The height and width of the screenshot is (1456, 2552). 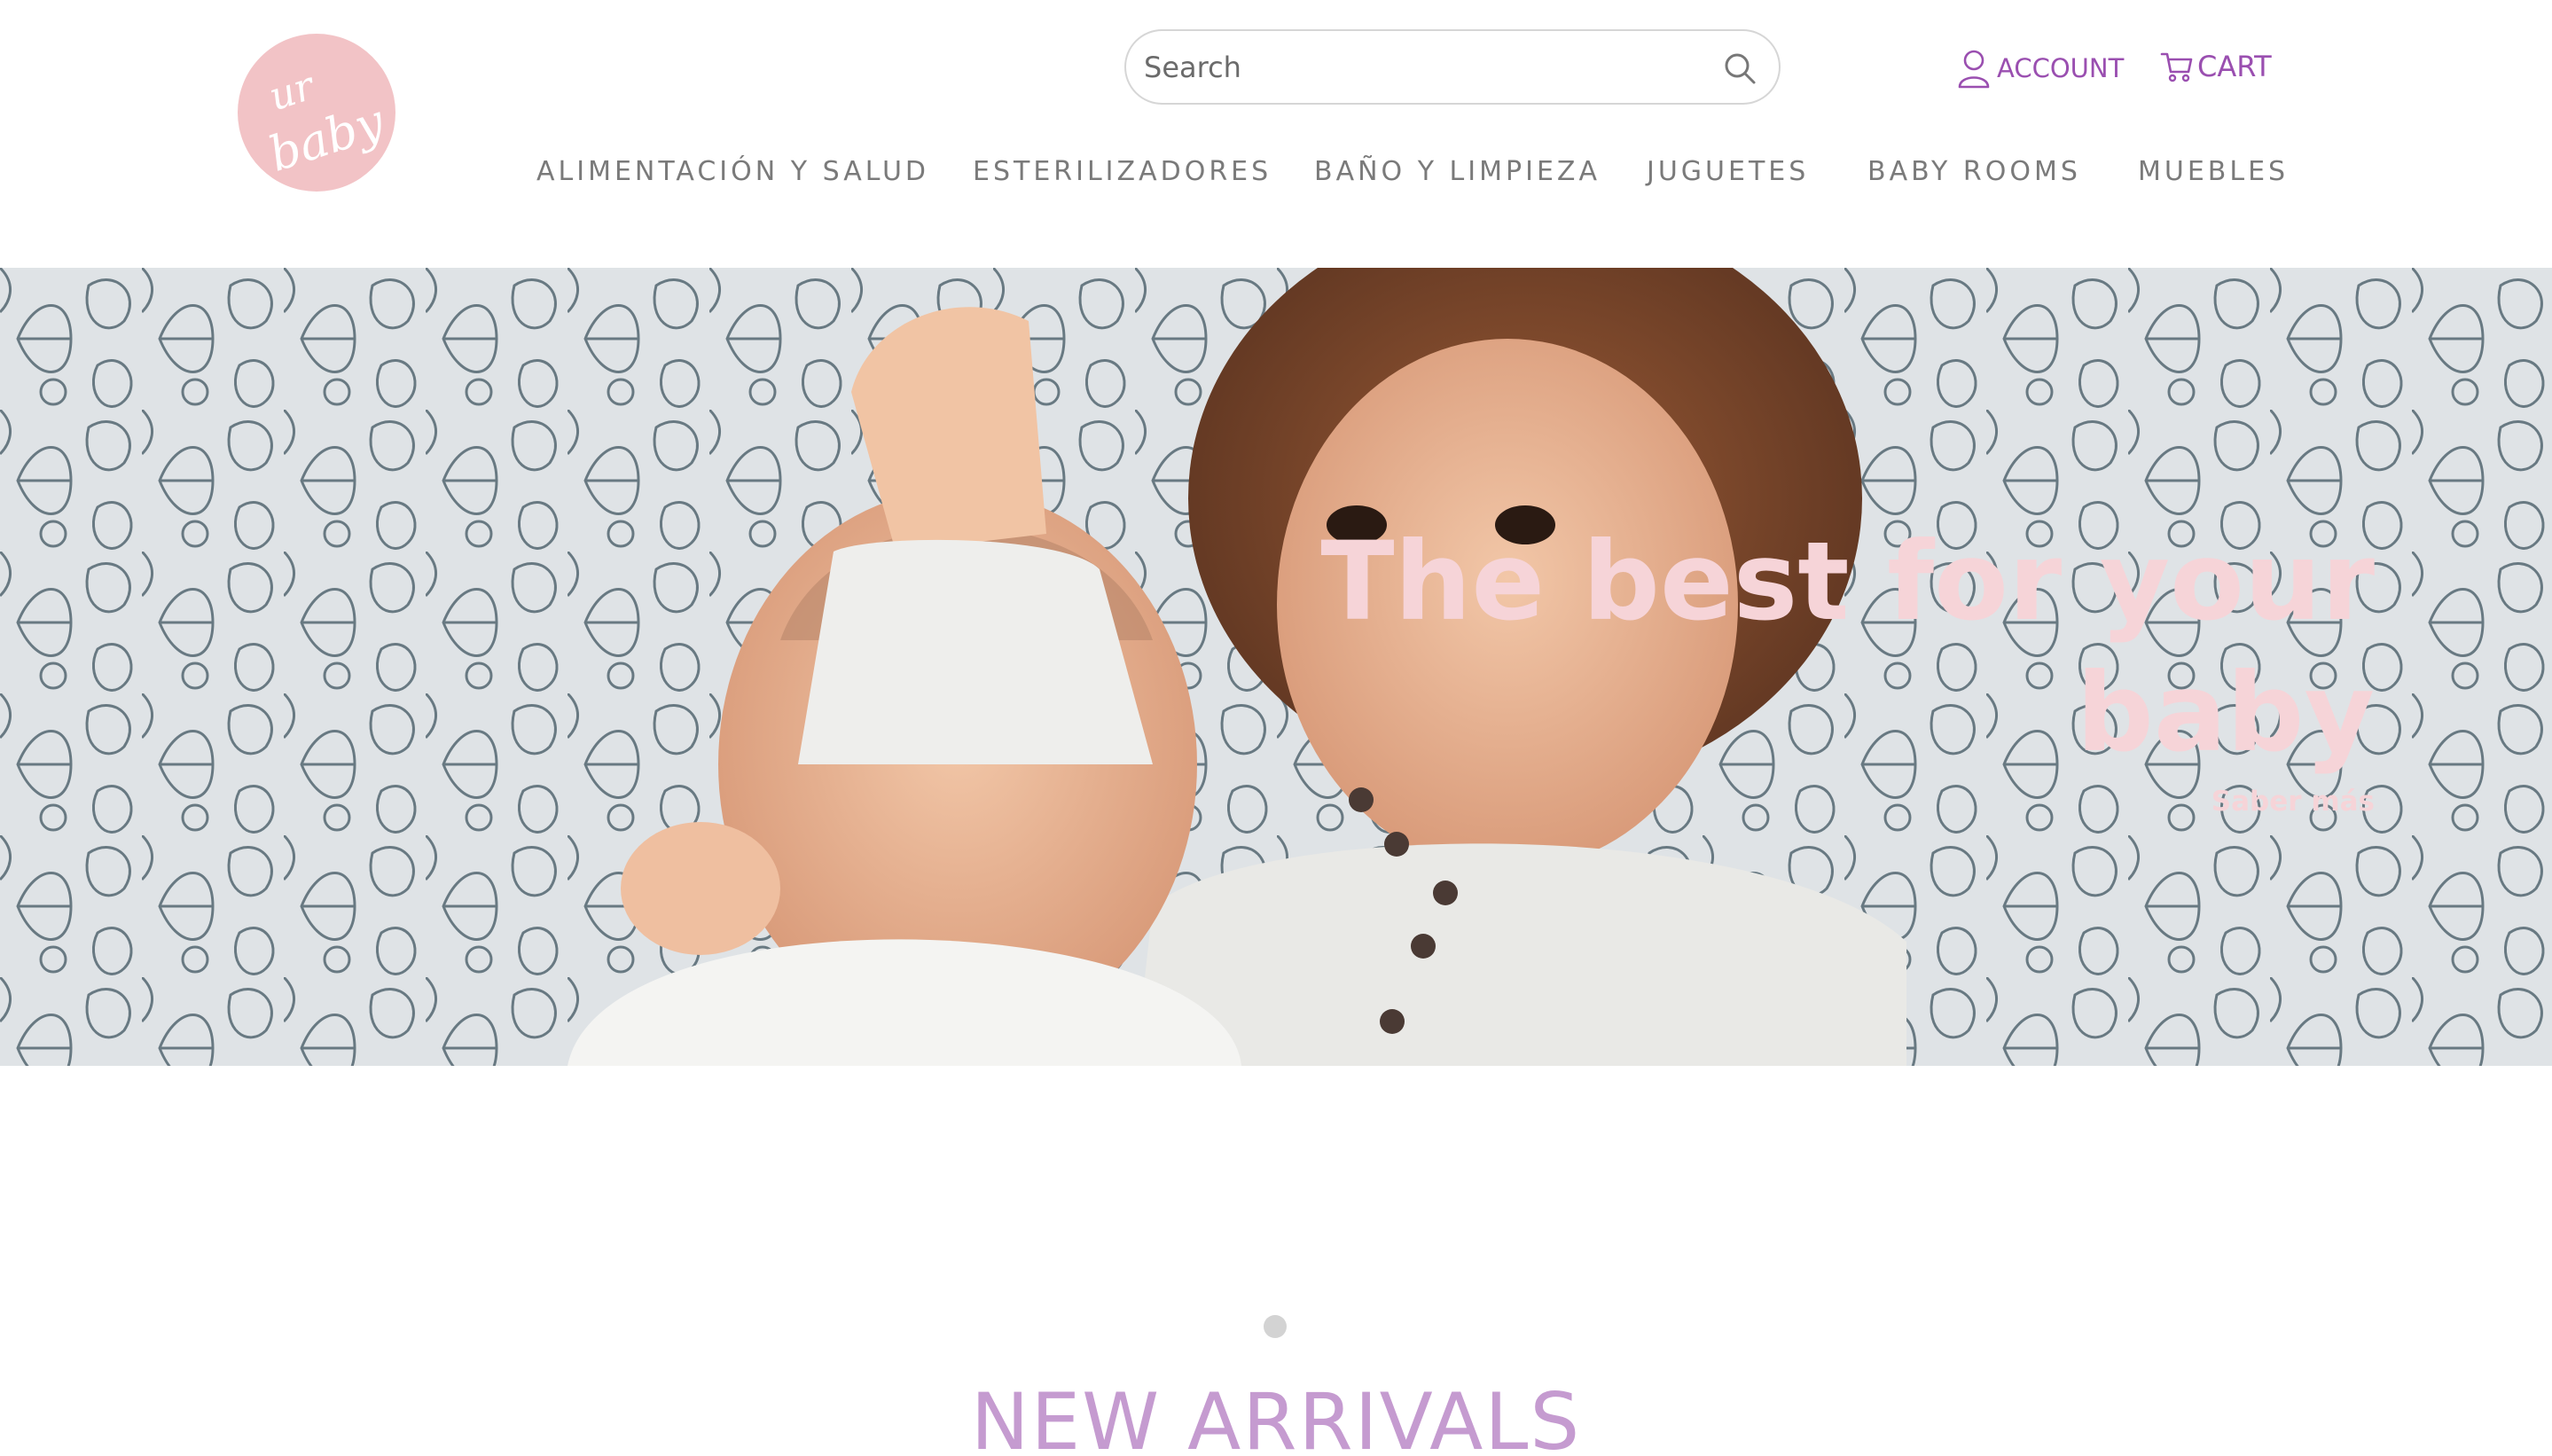 I want to click on new-arrivals-title: NEW ARRIVALS, so click(x=1276, y=1416).